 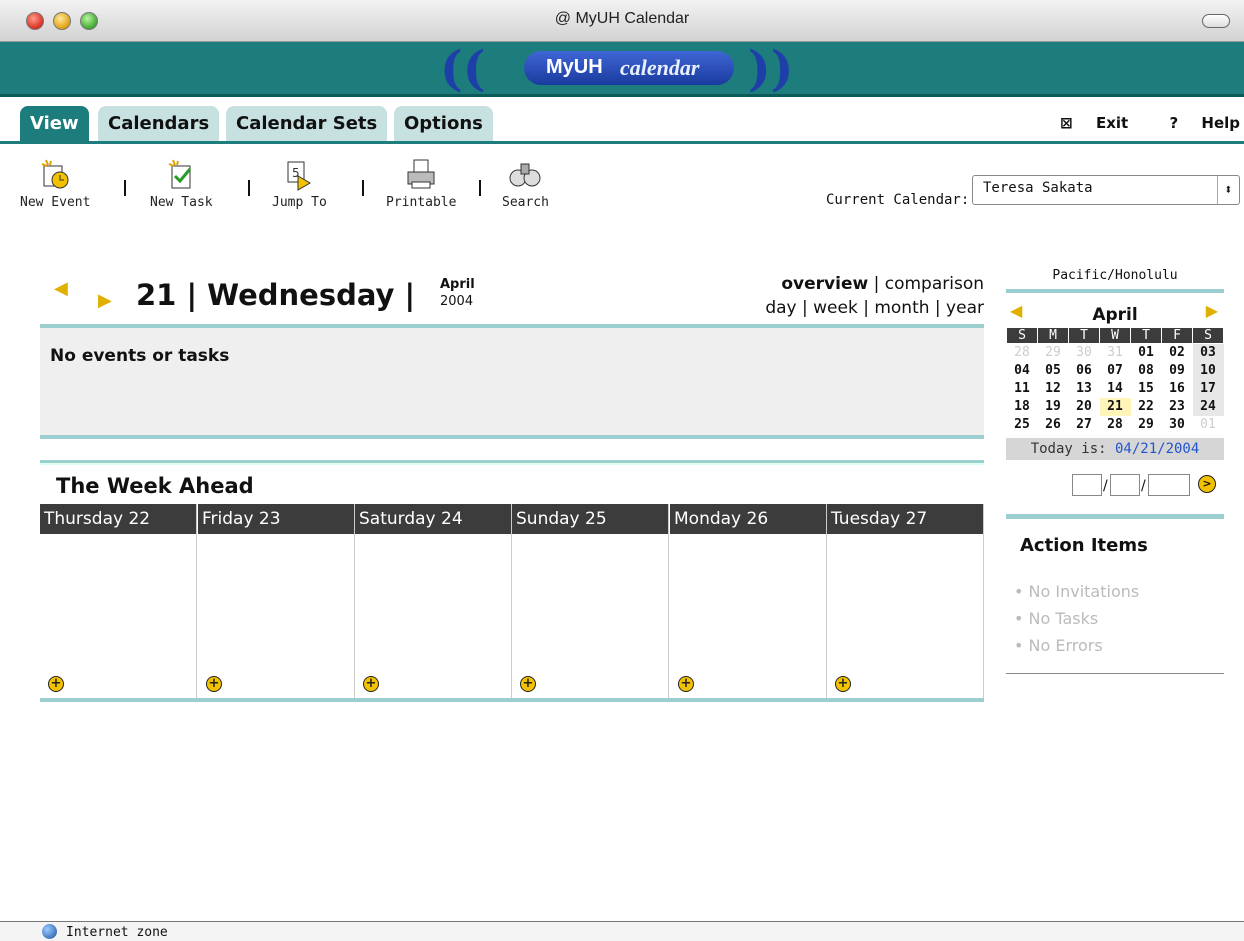 What do you see at coordinates (433, 519) in the screenshot?
I see `week-day-header: Saturday 24` at bounding box center [433, 519].